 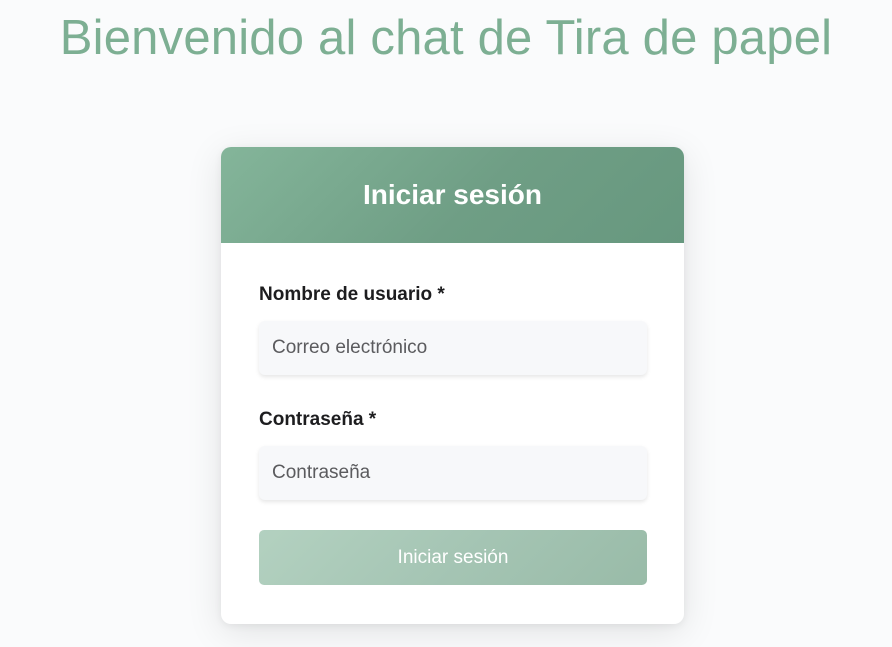 I want to click on login-header: Iniciar sesión, so click(x=452, y=195).